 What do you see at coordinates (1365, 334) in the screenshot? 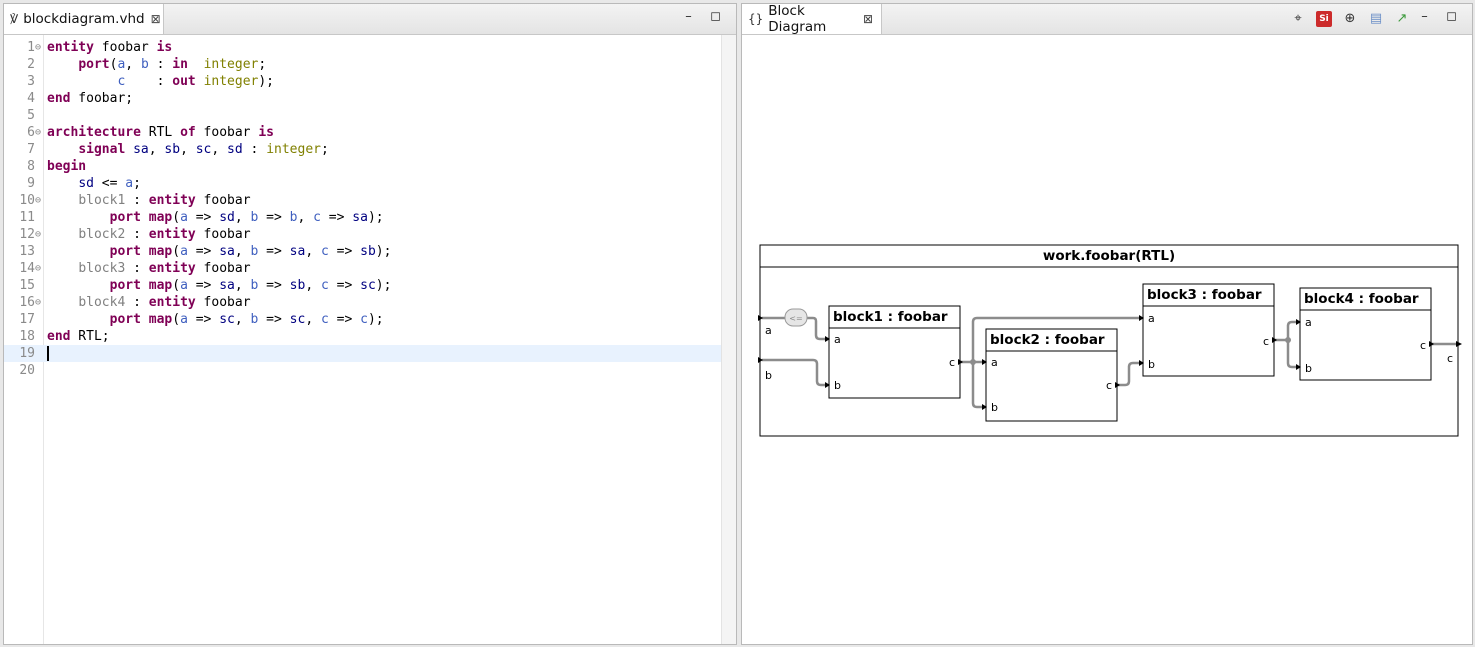
I see `block4: block4 : foobar a b c` at bounding box center [1365, 334].